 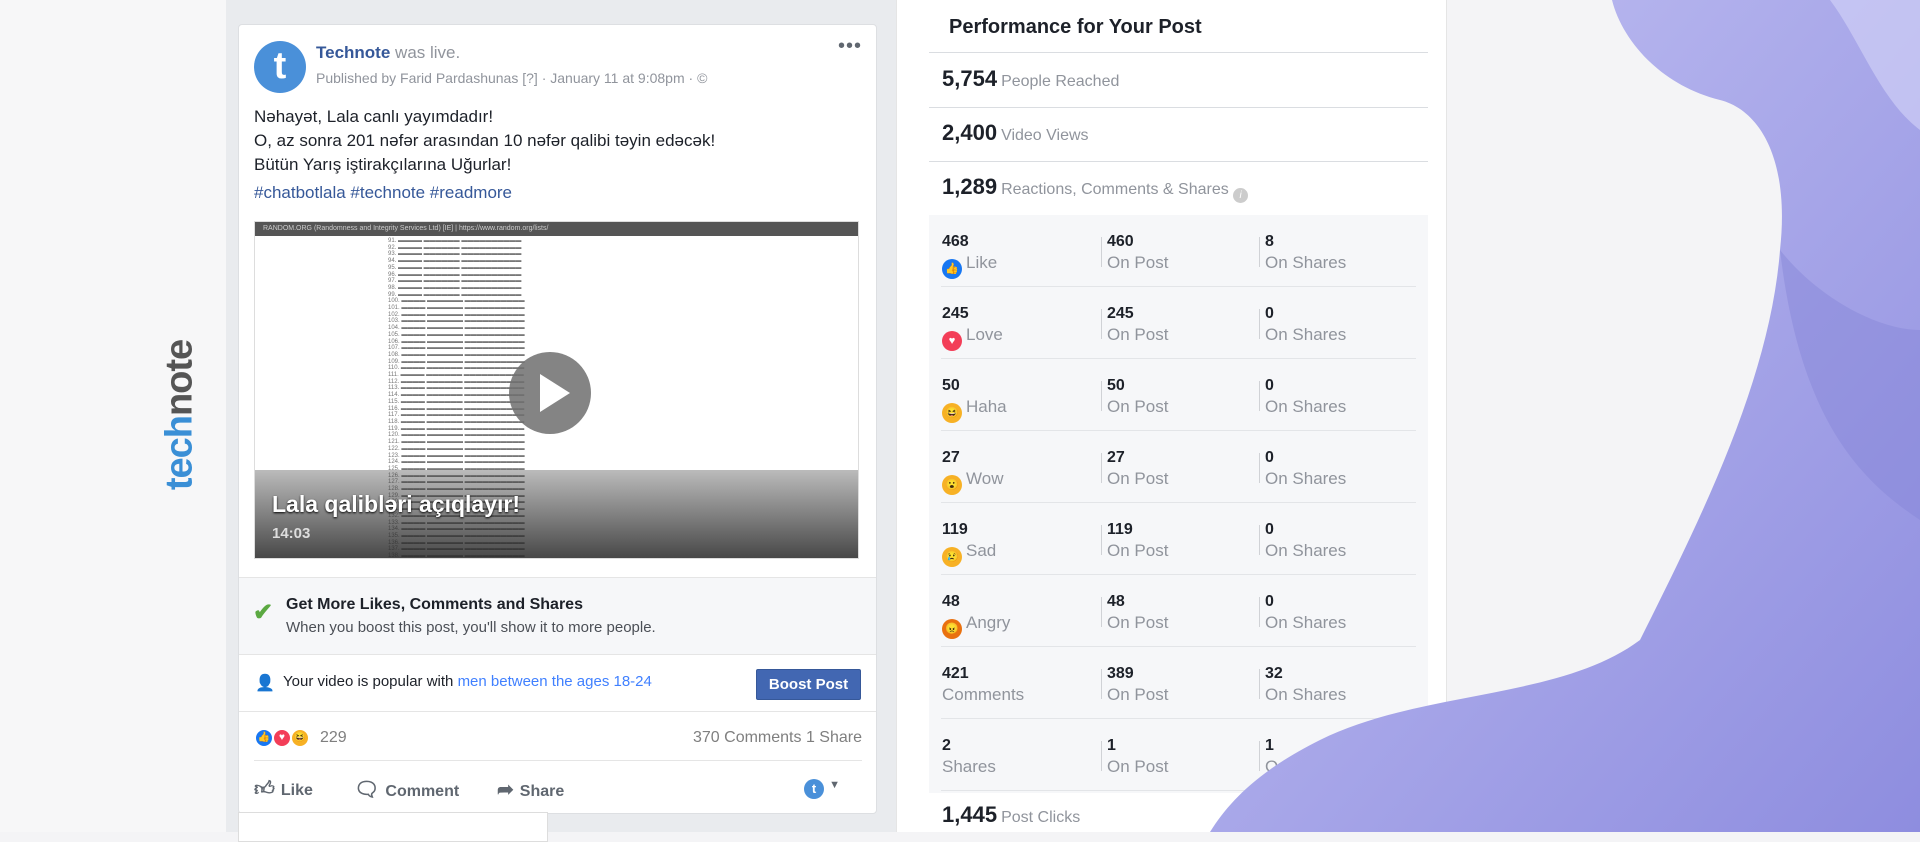 I want to click on love-reaction-icon: ♥, so click(x=282, y=738).